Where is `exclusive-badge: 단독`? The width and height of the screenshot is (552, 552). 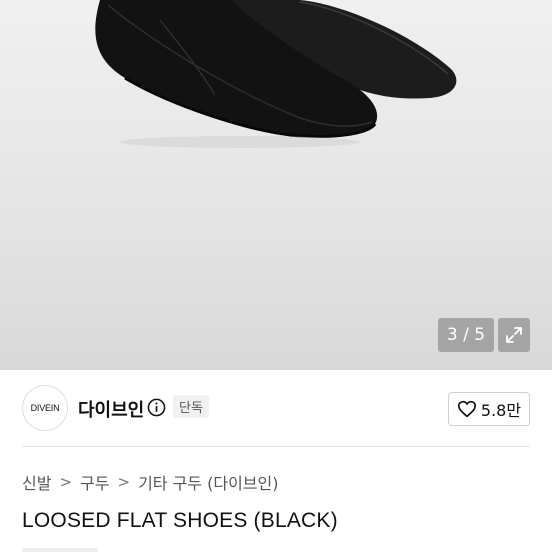 exclusive-badge: 단독 is located at coordinates (191, 406).